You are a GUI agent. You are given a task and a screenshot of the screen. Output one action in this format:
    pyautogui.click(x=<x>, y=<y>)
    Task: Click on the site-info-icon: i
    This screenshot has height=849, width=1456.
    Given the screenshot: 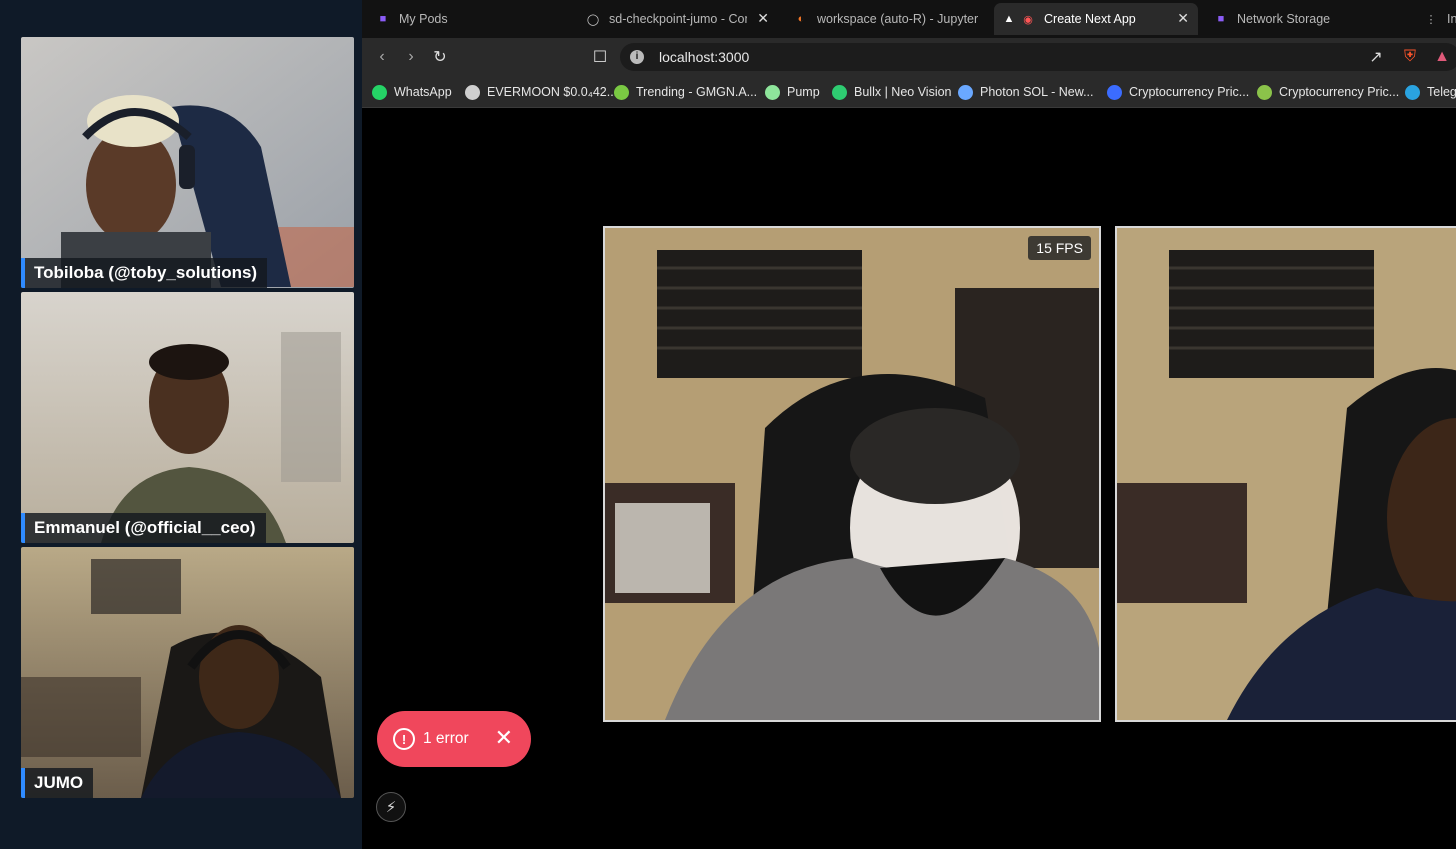 What is the action you would take?
    pyautogui.click(x=637, y=57)
    